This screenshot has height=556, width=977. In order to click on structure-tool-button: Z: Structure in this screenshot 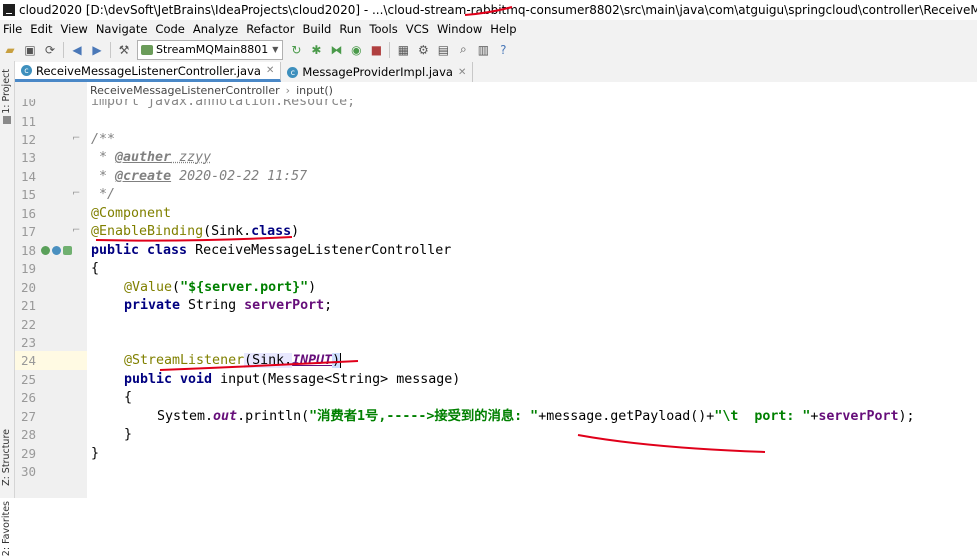, I will do `click(6, 457)`.